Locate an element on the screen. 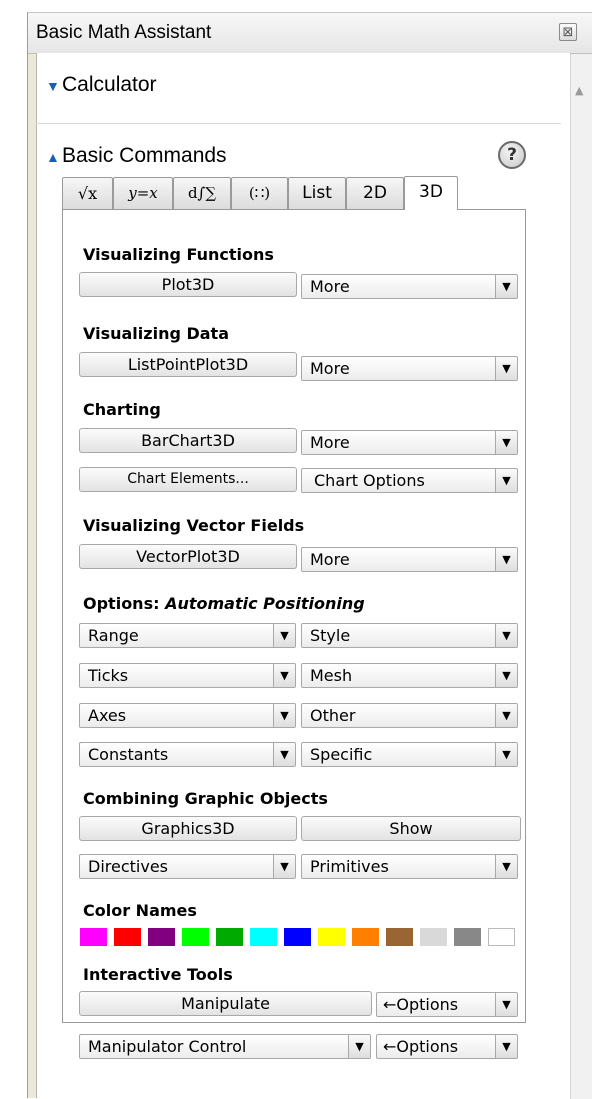 Image resolution: width=592 pixels, height=1099 pixels. graphics3d-button: Graphics3D is located at coordinates (188, 828).